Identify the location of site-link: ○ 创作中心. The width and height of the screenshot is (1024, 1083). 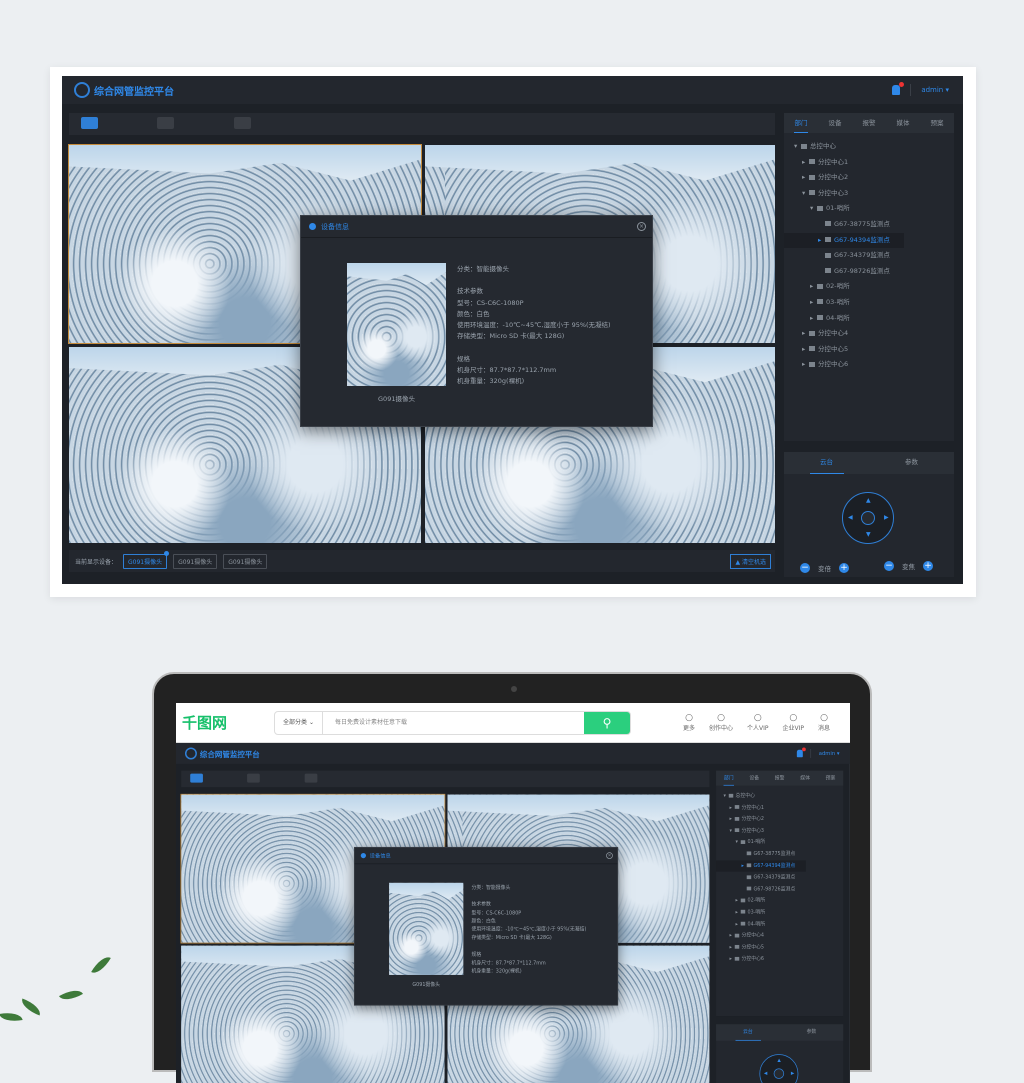
(721, 722).